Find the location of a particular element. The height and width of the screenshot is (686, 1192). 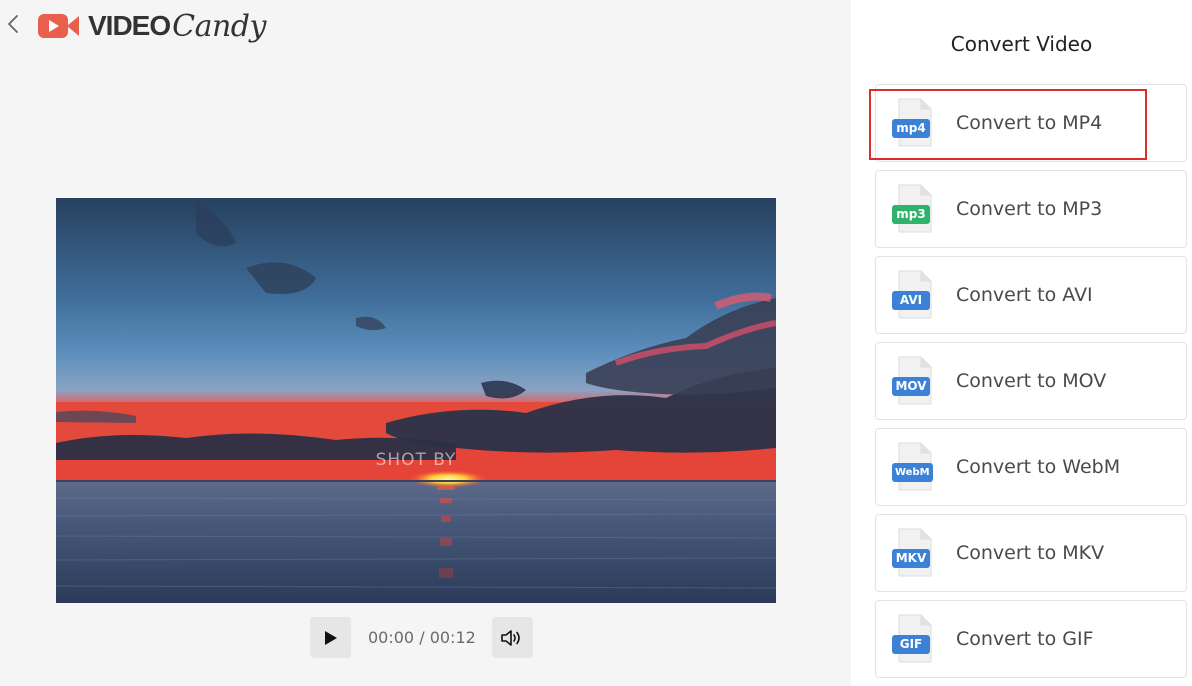

file-mkv-icon: MKV is located at coordinates (914, 553).